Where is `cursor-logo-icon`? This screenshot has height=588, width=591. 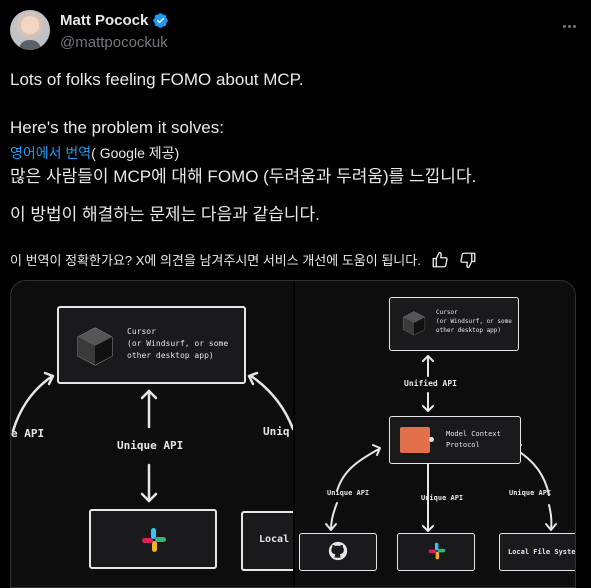
cursor-logo-icon is located at coordinates (95, 346).